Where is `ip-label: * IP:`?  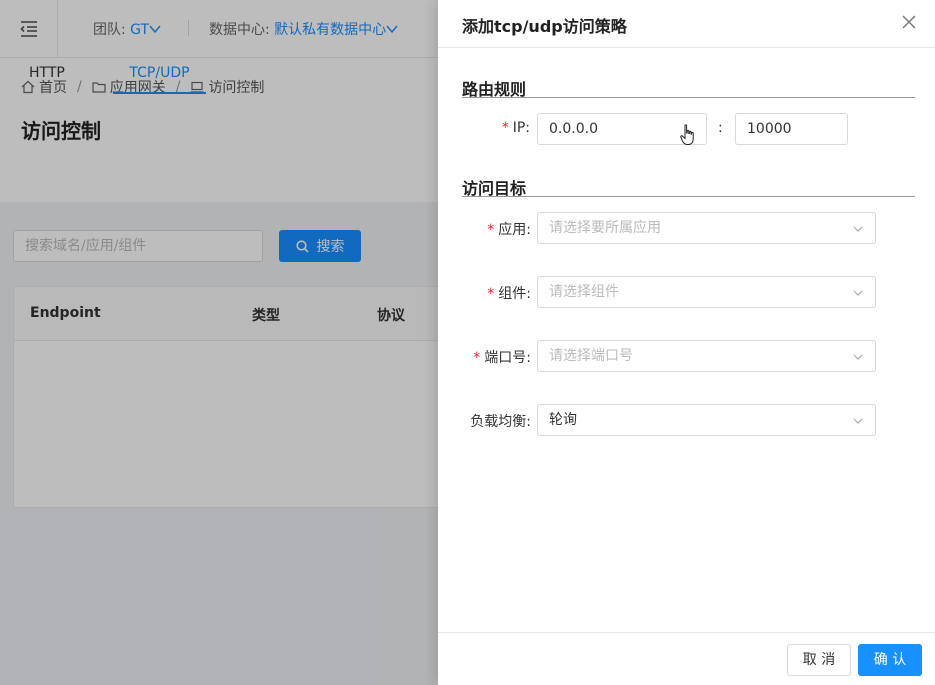
ip-label: * IP: is located at coordinates (514, 128).